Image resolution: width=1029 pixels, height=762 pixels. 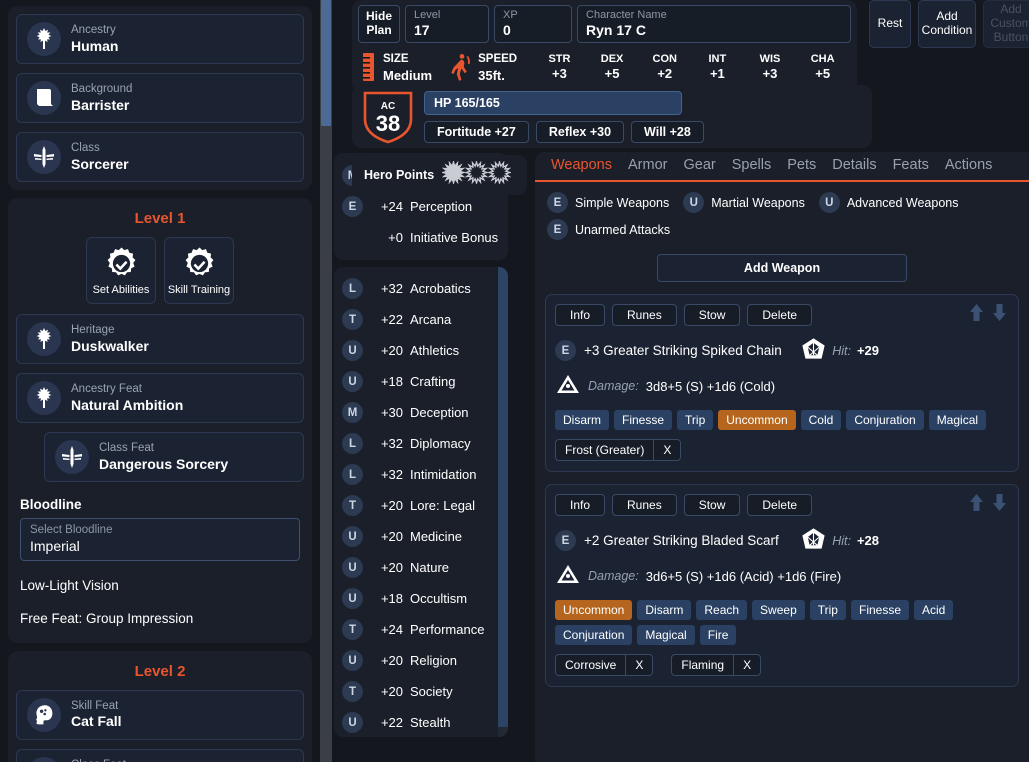 I want to click on hide-plan-button: Hide Plan, so click(x=379, y=24).